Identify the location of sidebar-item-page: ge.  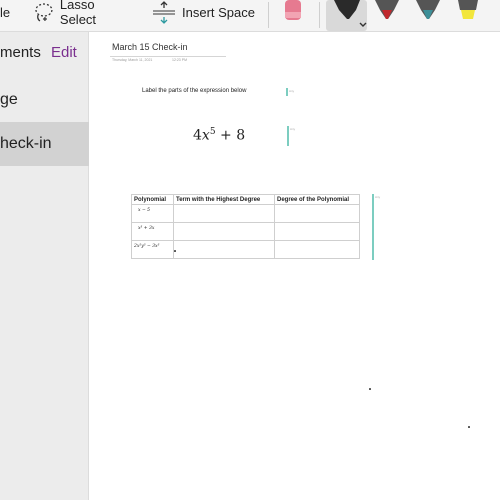
(44, 100).